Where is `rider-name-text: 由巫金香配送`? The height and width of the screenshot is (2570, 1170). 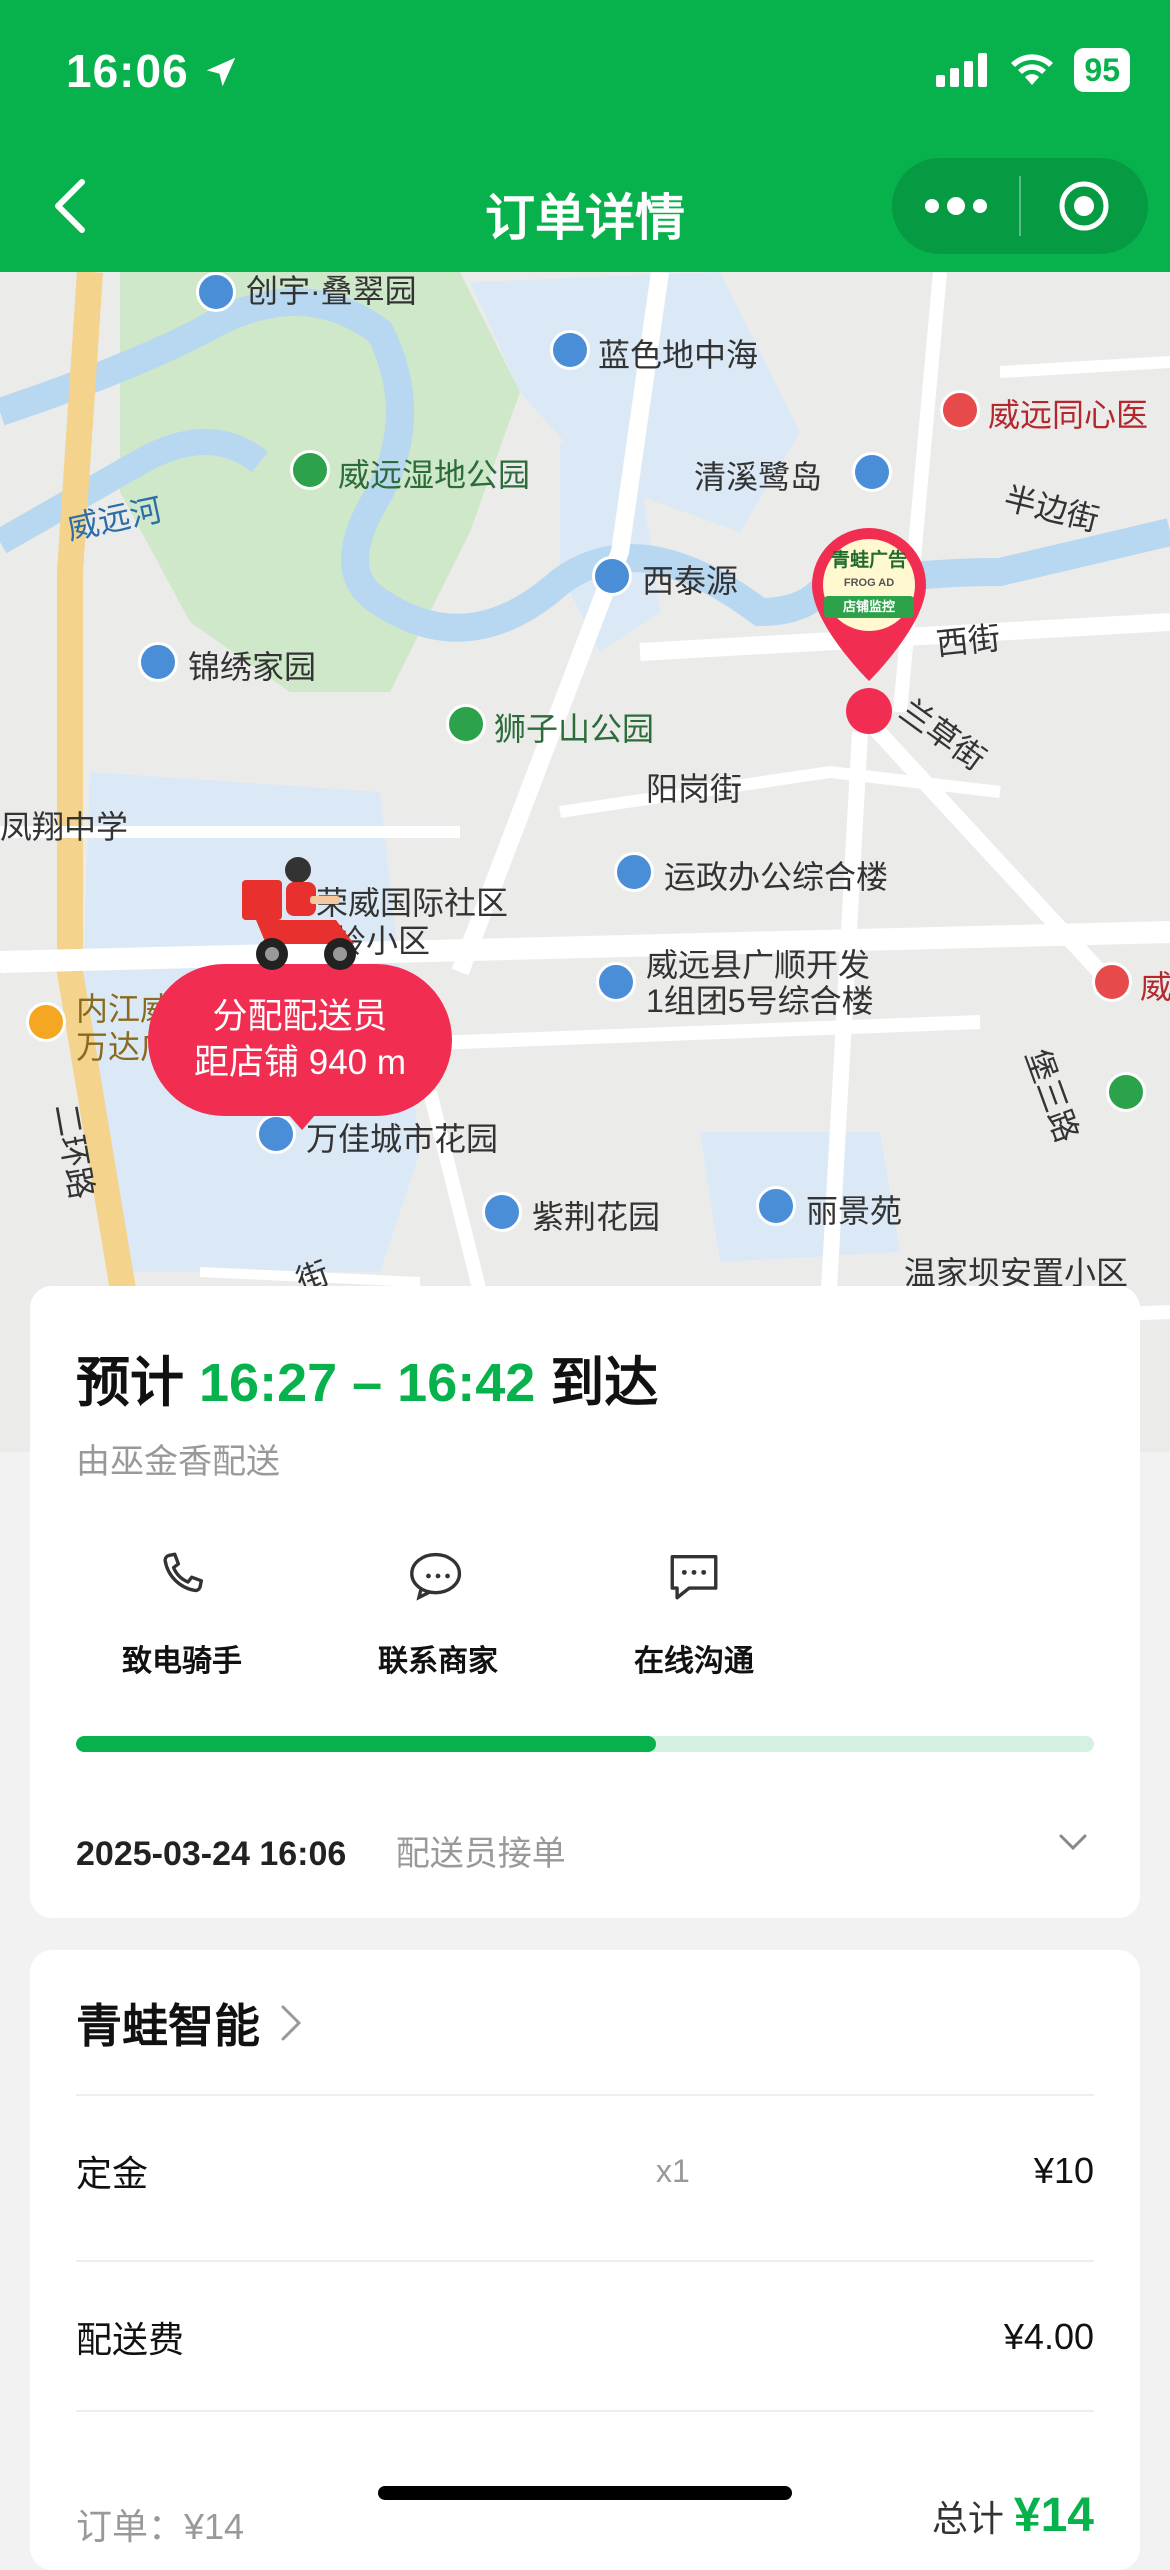
rider-name-text: 由巫金香配送 is located at coordinates (178, 1462).